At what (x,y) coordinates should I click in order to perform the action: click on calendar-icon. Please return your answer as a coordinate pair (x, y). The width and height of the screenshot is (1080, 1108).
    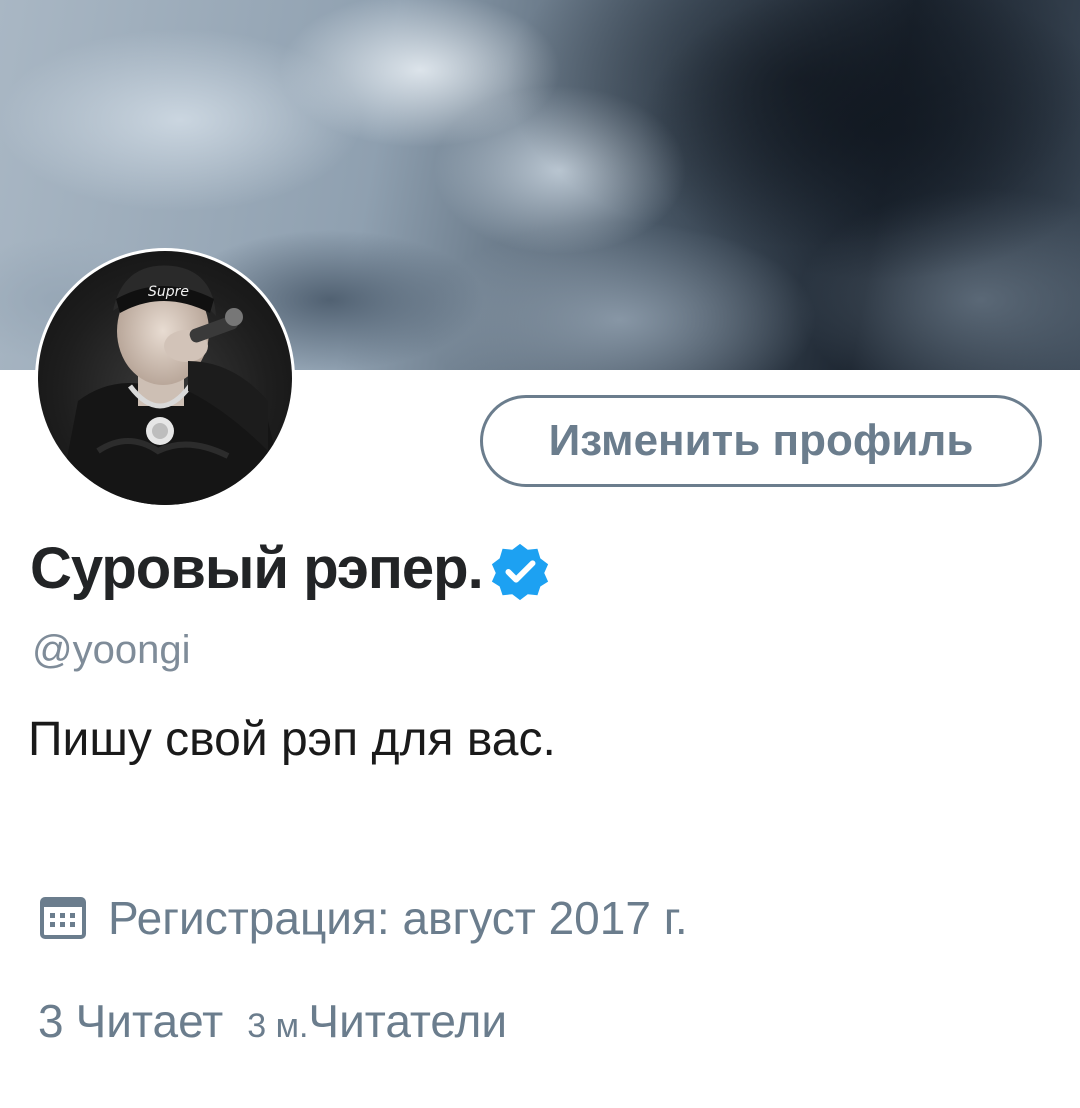
    Looking at the image, I should click on (63, 918).